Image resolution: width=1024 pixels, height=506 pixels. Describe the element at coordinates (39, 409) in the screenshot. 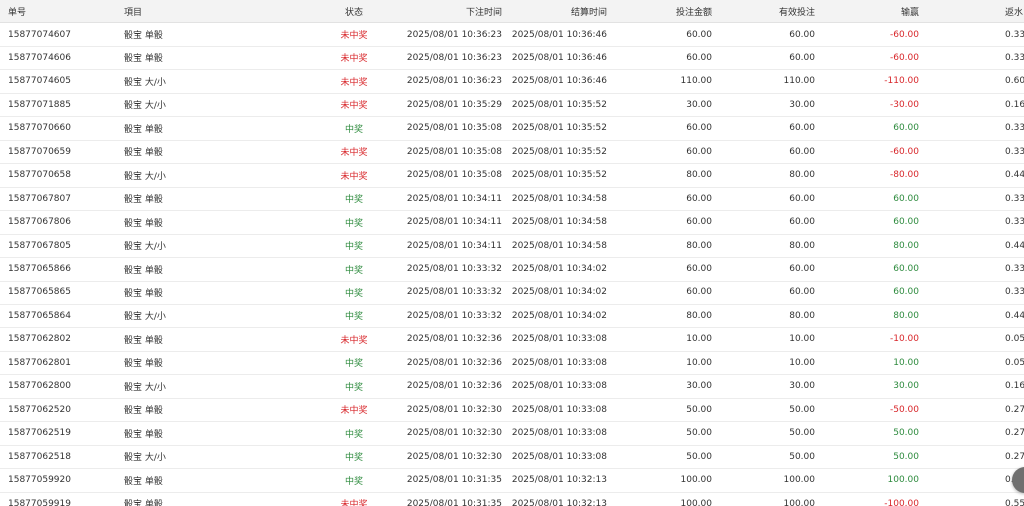

I see `cell-id: 15877062520` at that location.